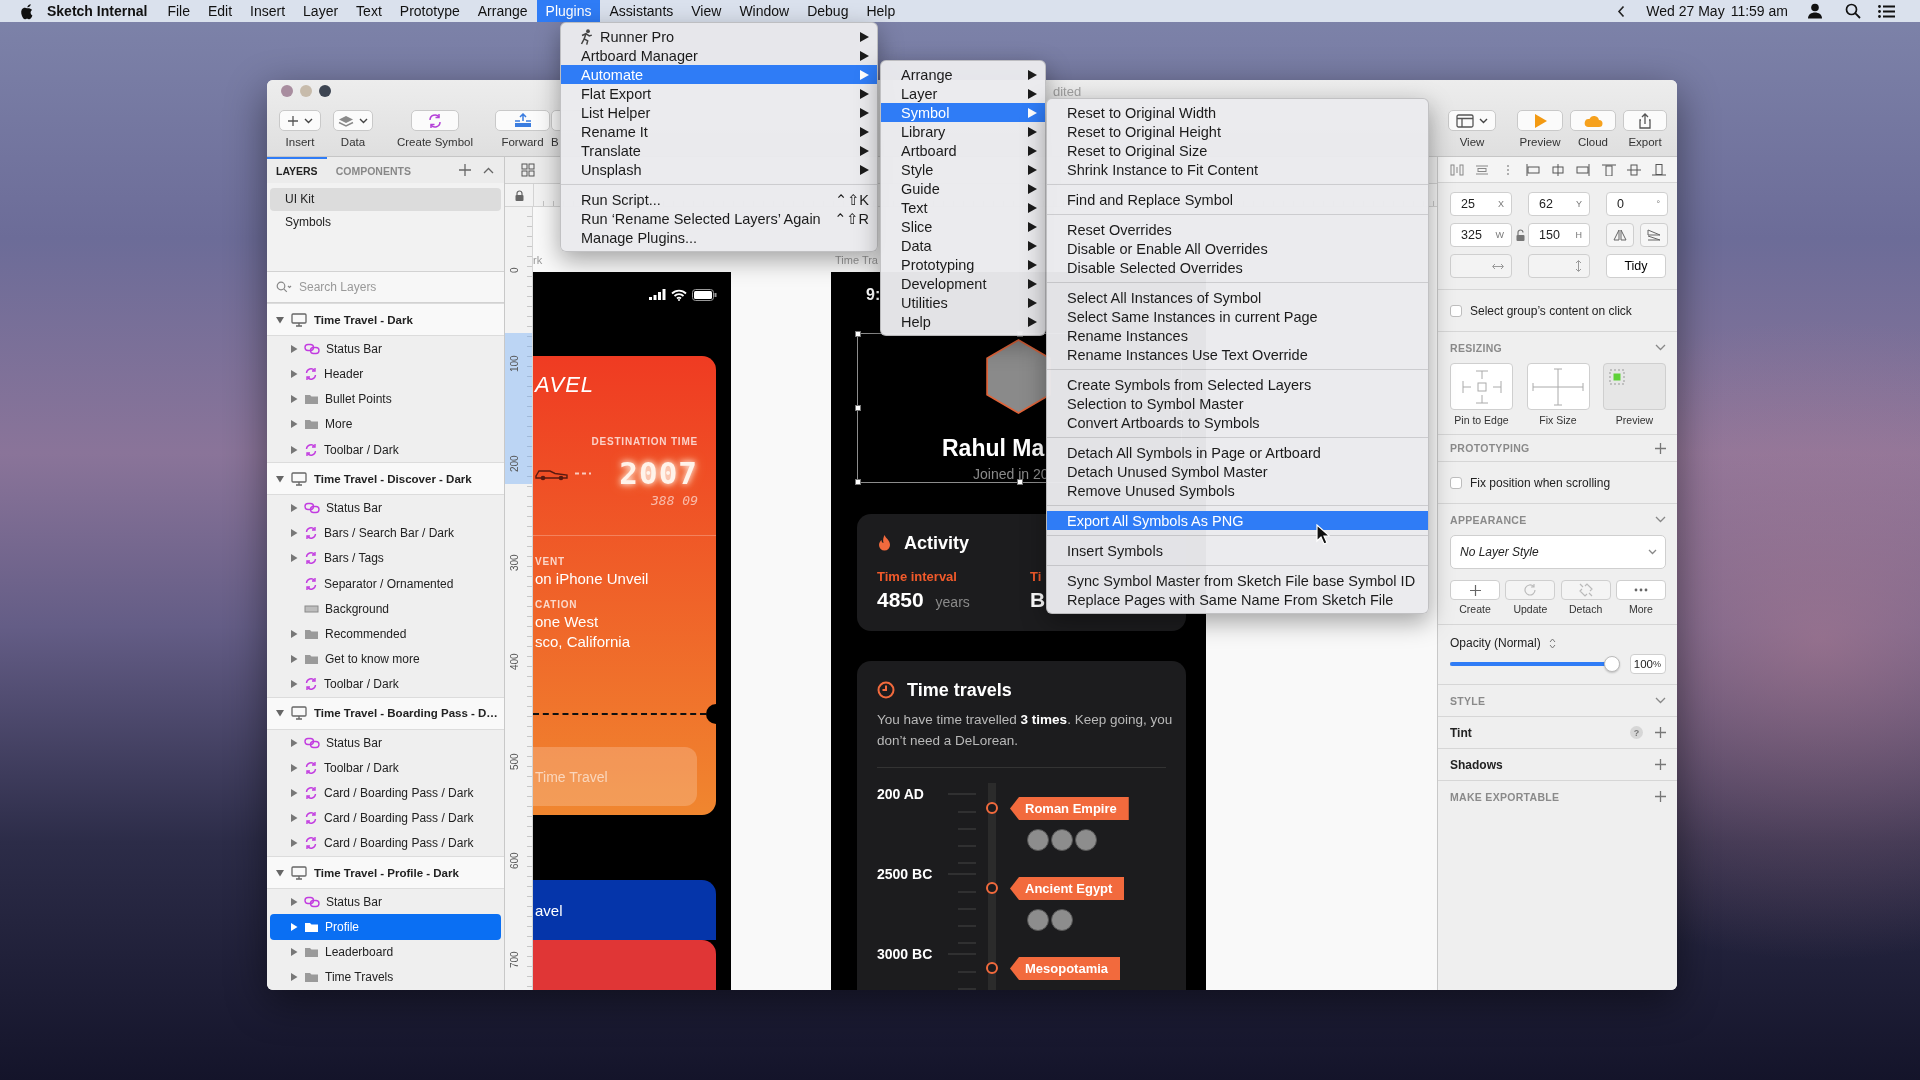 This screenshot has width=1920, height=1080. What do you see at coordinates (963, 74) in the screenshot?
I see `menu-item: Arrange` at bounding box center [963, 74].